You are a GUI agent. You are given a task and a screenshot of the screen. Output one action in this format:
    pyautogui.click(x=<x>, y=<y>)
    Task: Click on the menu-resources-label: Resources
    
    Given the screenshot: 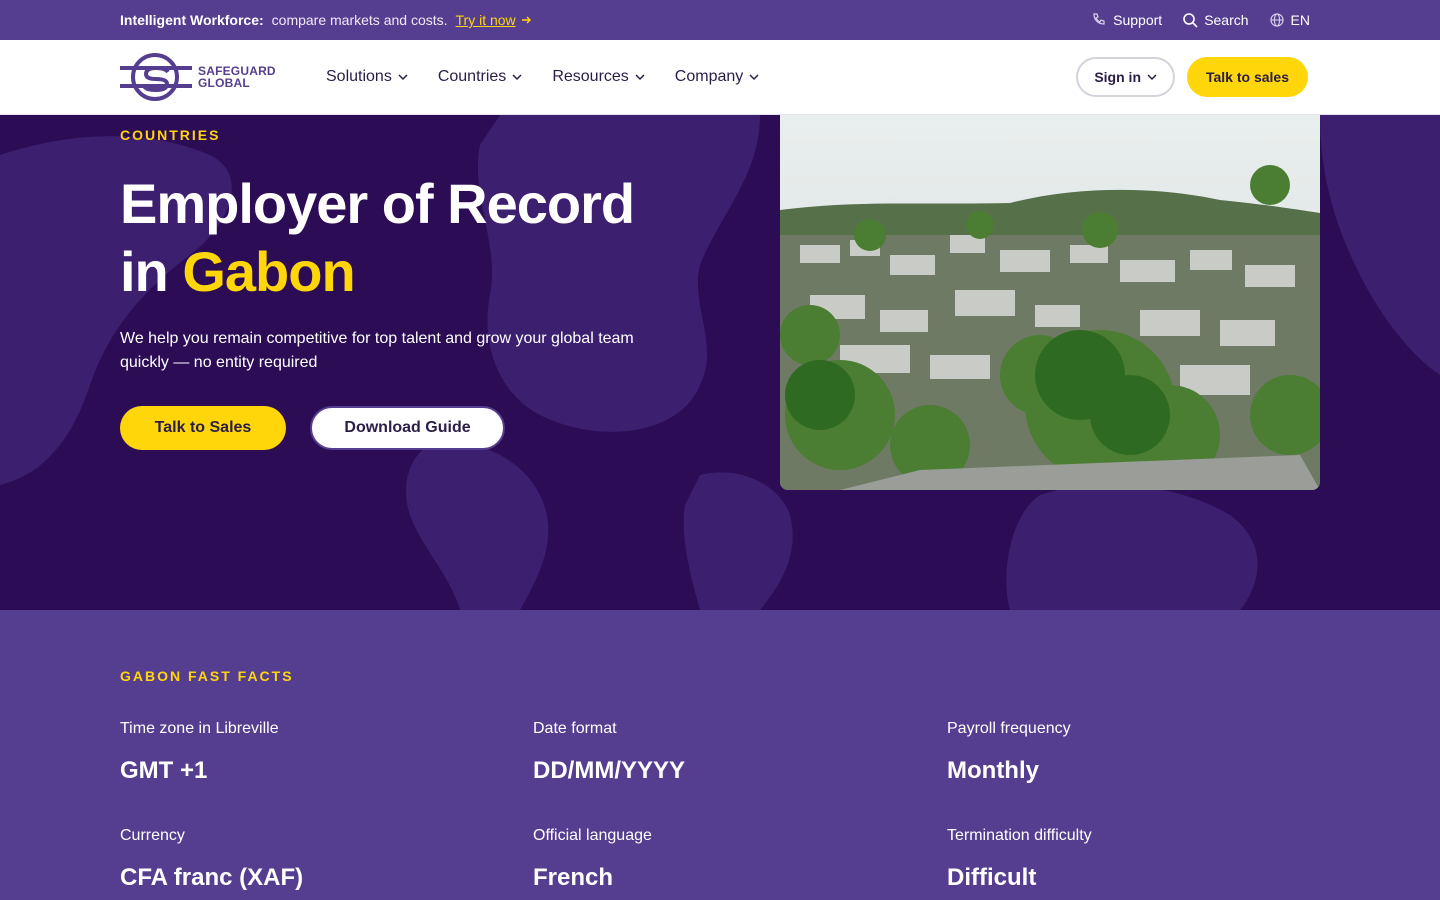 What is the action you would take?
    pyautogui.click(x=590, y=76)
    